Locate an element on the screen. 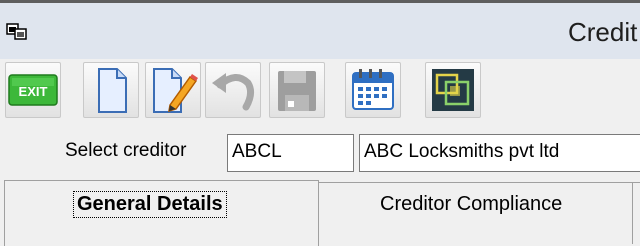  calendar-button is located at coordinates (373, 90).